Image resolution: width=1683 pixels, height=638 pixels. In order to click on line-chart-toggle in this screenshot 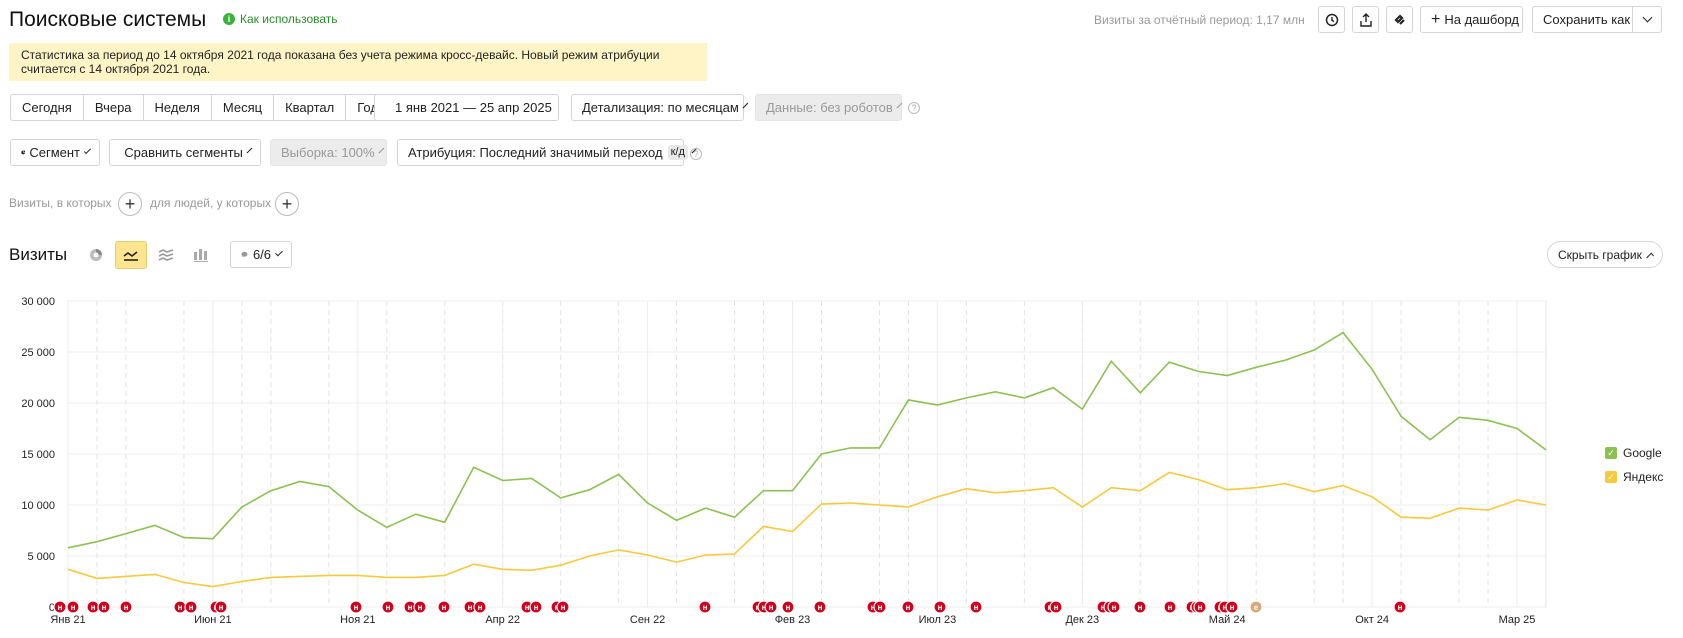, I will do `click(131, 255)`.